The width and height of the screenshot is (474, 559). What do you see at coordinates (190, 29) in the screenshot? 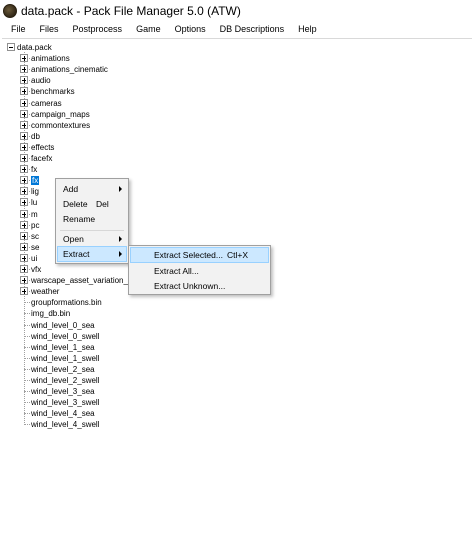
I see `menu-options: Options` at bounding box center [190, 29].